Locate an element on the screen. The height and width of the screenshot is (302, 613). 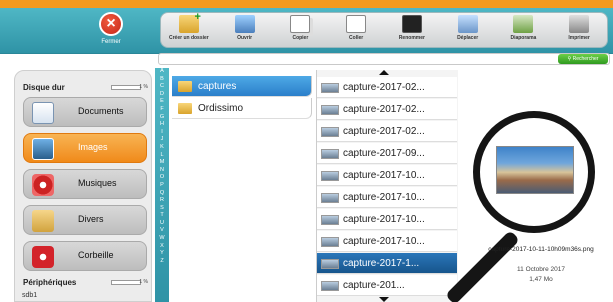
tool-label: Créer un dossier is located at coordinates (189, 38).